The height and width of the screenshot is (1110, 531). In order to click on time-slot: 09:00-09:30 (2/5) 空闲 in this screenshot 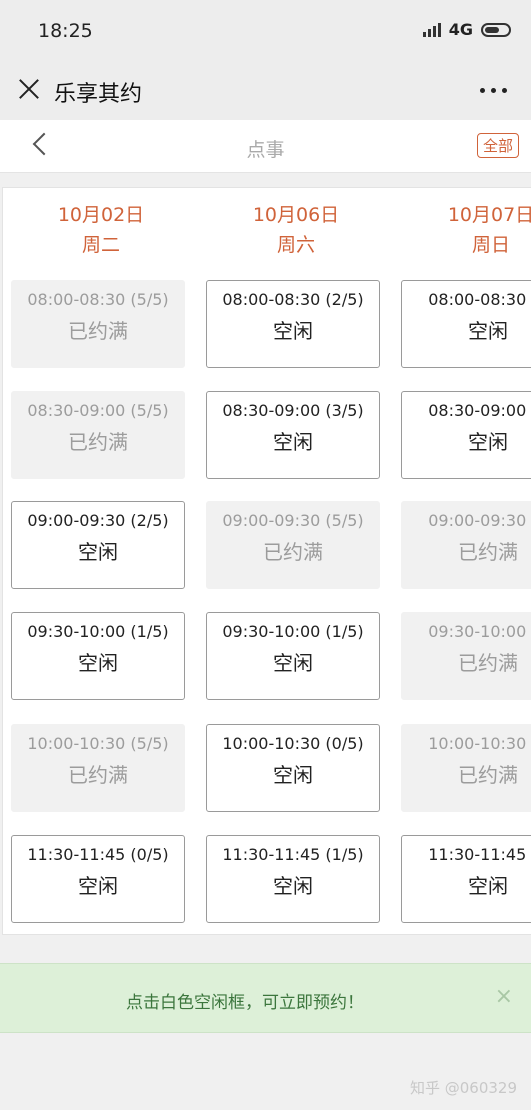, I will do `click(98, 545)`.